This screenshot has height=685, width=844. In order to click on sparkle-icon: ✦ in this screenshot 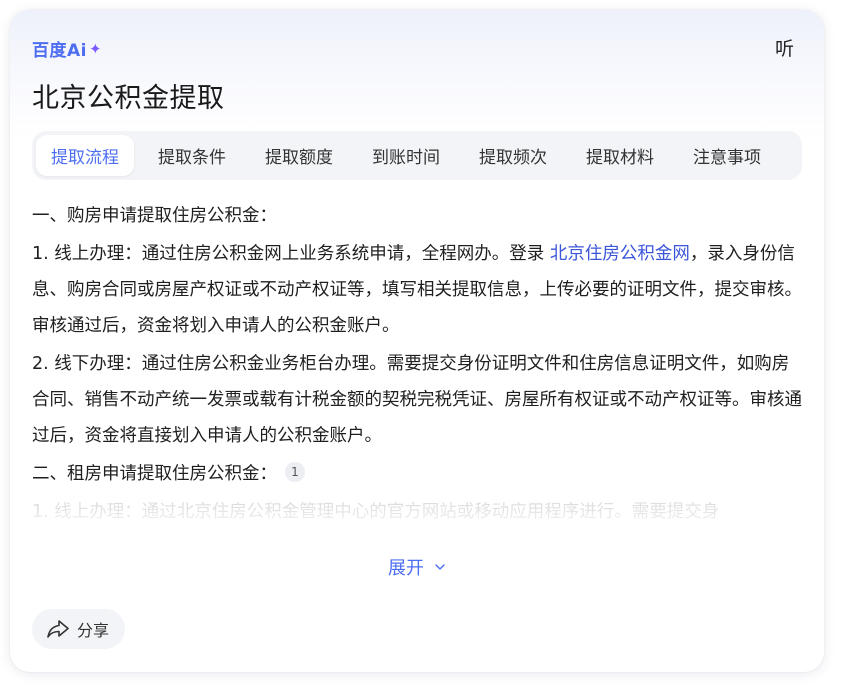, I will do `click(95, 48)`.